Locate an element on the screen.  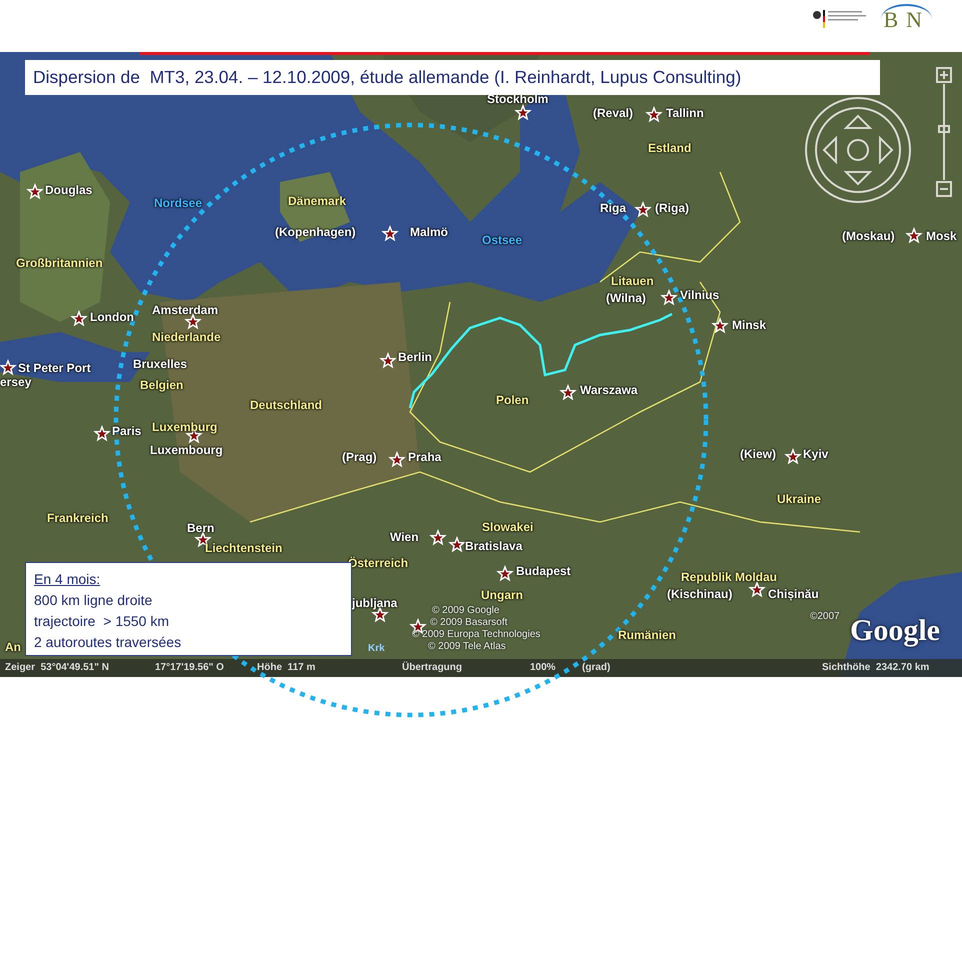
country-label: Litauen is located at coordinates (632, 281).